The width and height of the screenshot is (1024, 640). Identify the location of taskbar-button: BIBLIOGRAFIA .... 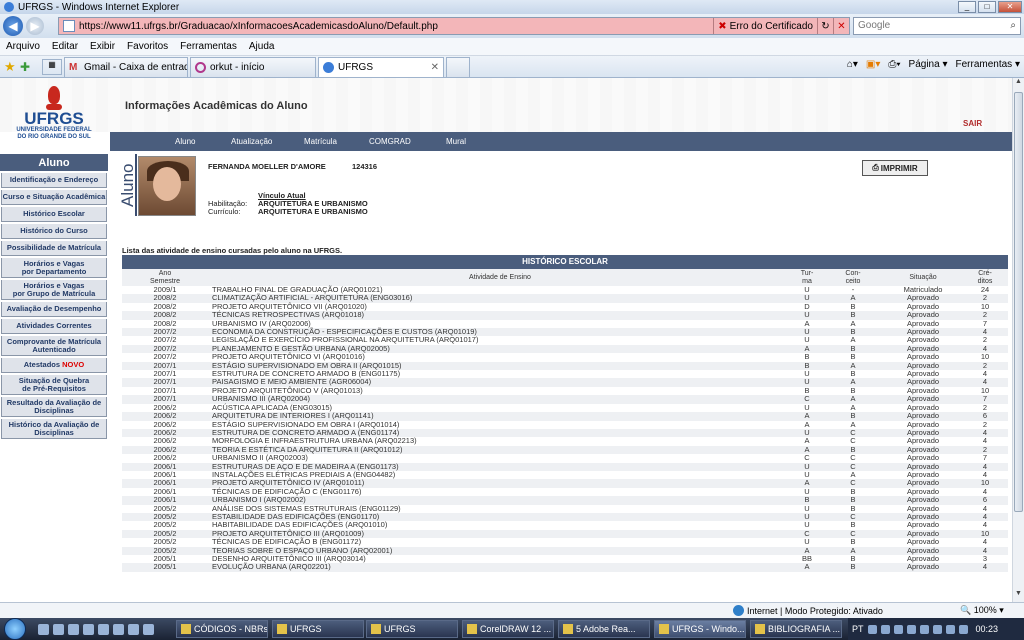
(796, 629).